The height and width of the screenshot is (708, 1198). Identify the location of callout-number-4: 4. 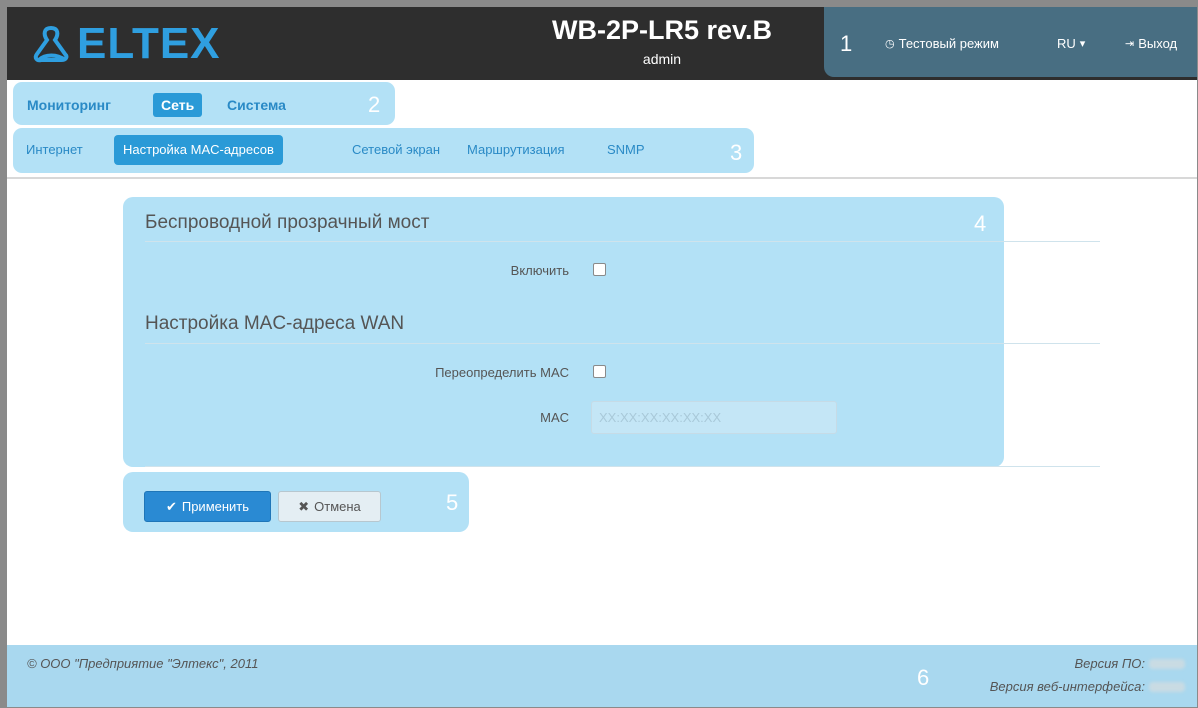
(980, 223).